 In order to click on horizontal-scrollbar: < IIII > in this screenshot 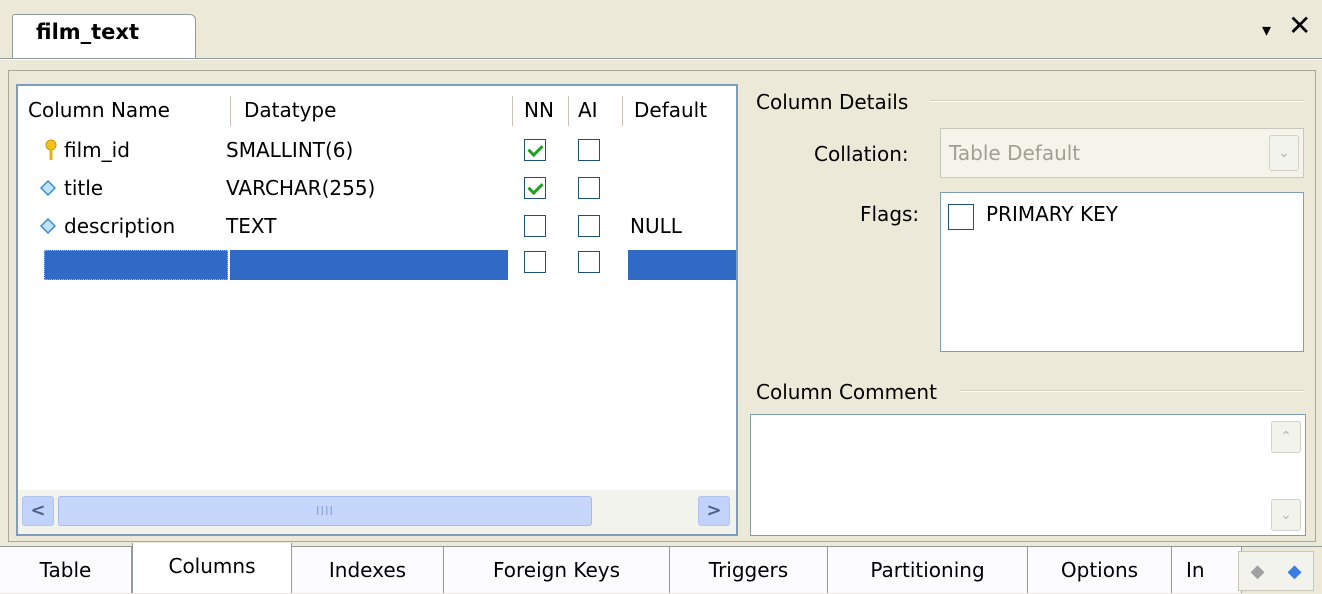, I will do `click(377, 512)`.